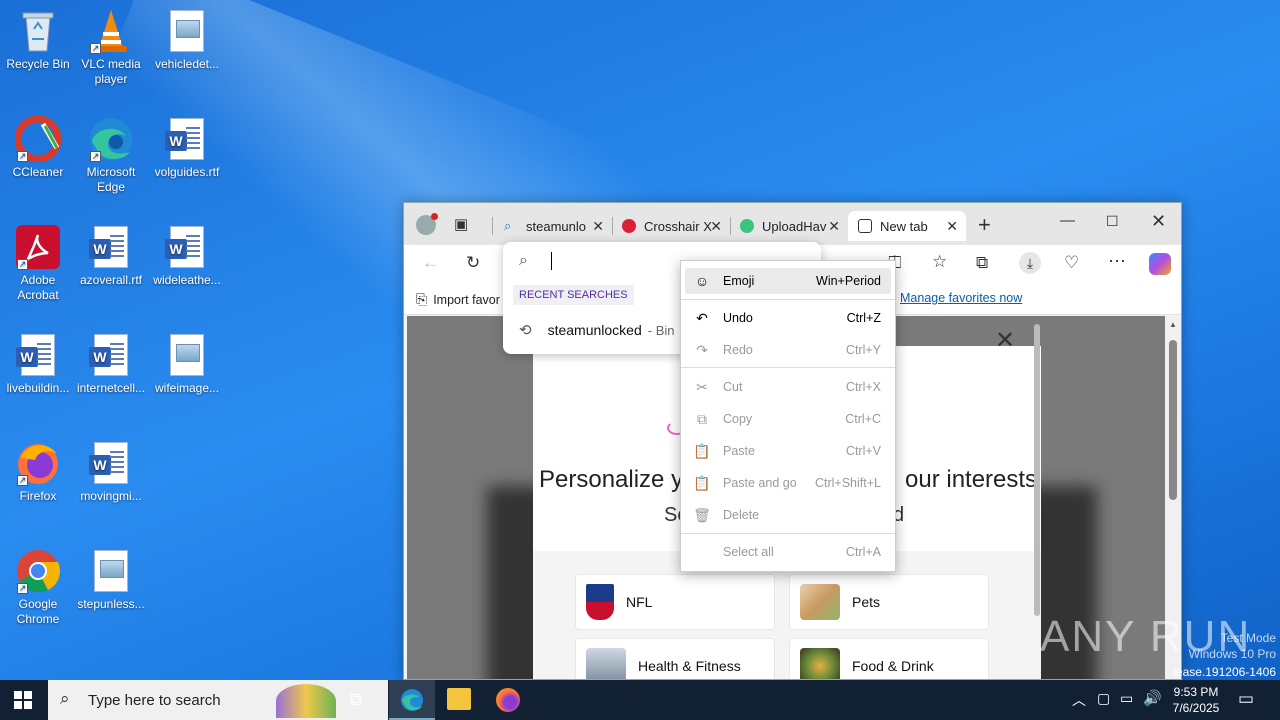  Describe the element at coordinates (675, 602) in the screenshot. I see `interest-card-nfl: NFL` at that location.